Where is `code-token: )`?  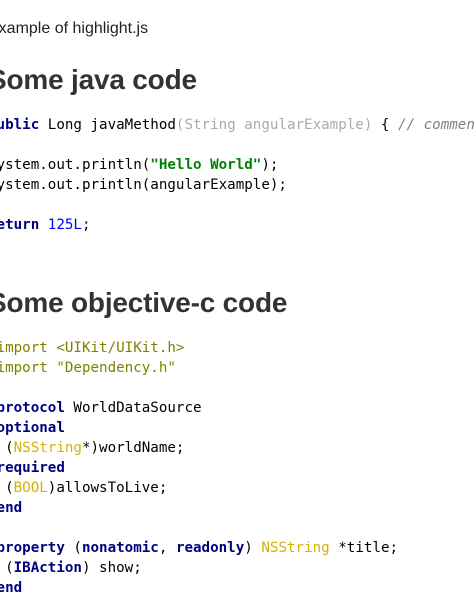 code-token: ) is located at coordinates (253, 548).